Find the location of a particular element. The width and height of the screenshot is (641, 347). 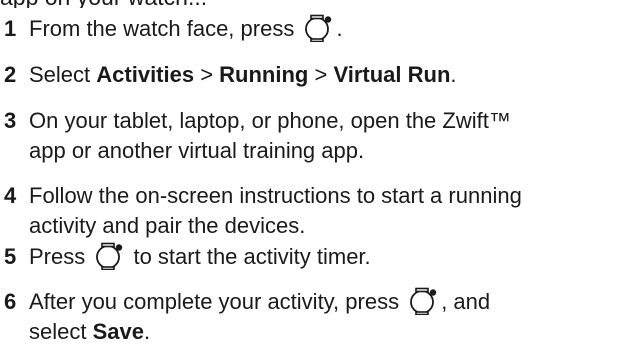

step-text-end: , and is located at coordinates (466, 301).